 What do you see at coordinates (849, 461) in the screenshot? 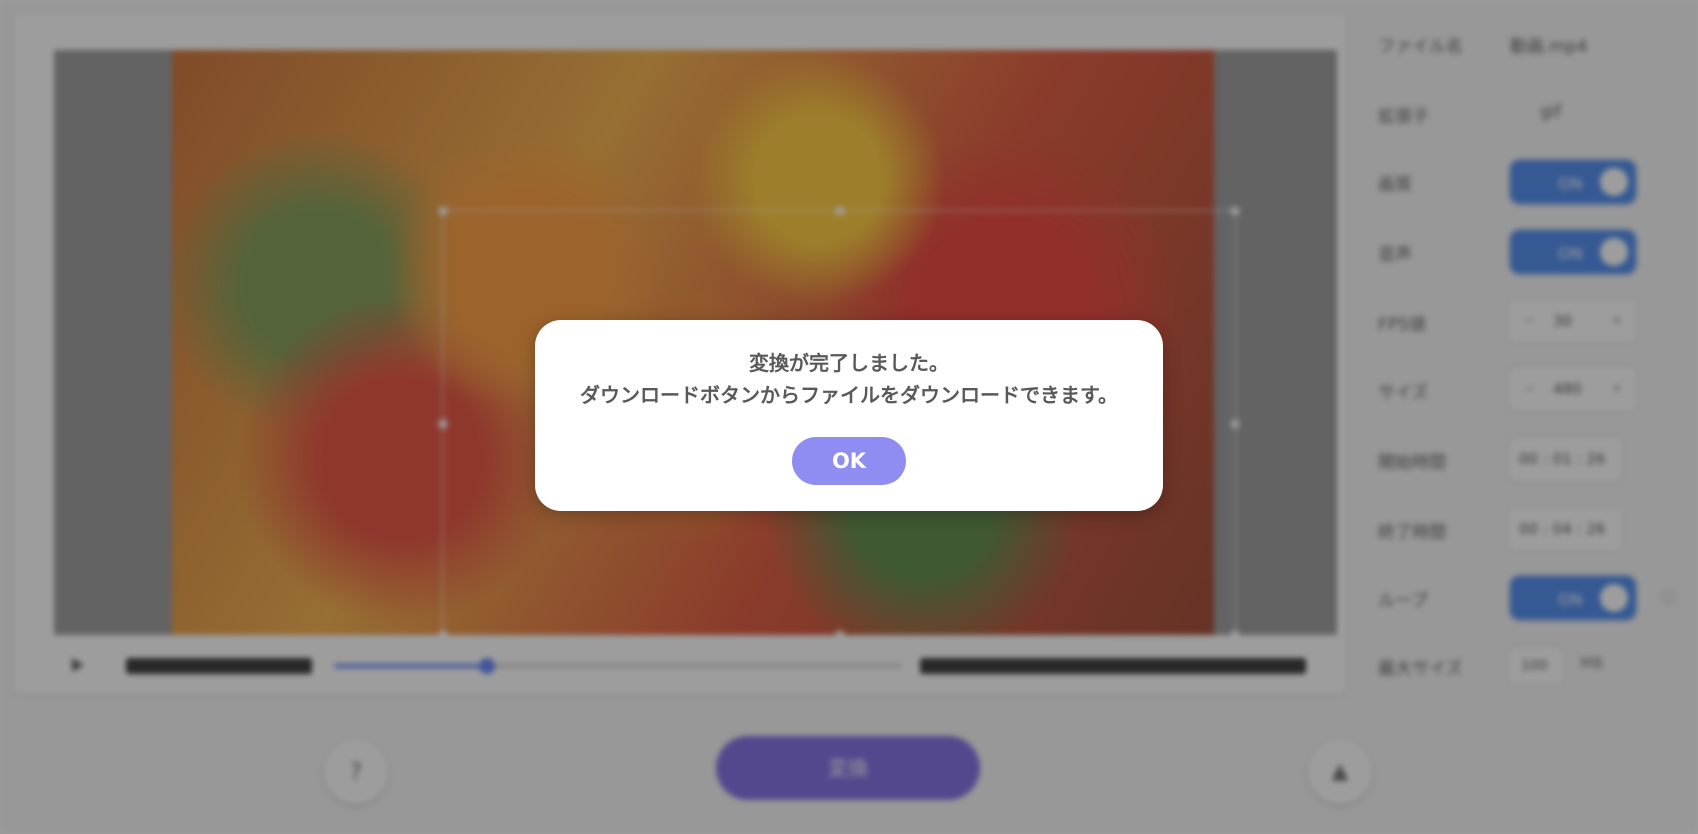
I see `ok-button: OK` at bounding box center [849, 461].